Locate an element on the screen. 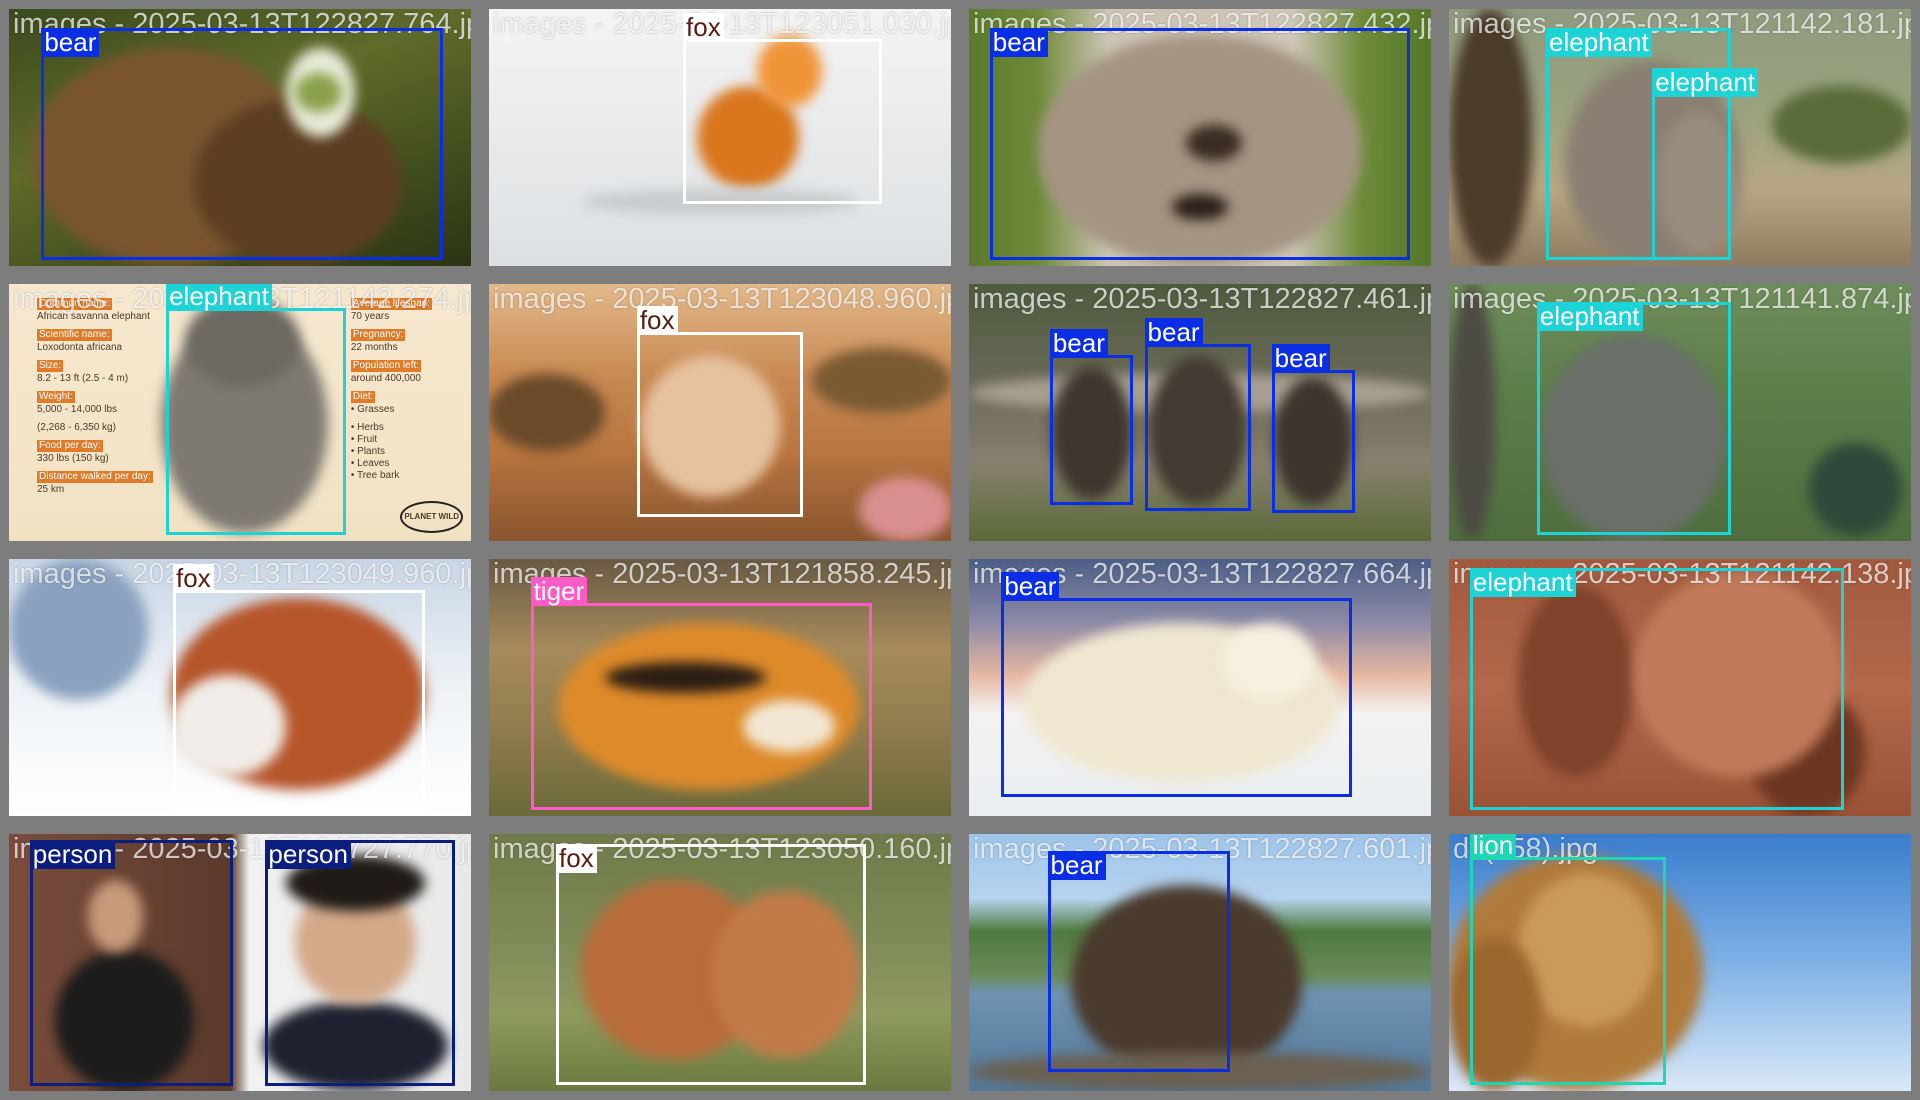 This screenshot has height=1100, width=1920. image-tile: dl (258).jpg lion is located at coordinates (1680, 962).